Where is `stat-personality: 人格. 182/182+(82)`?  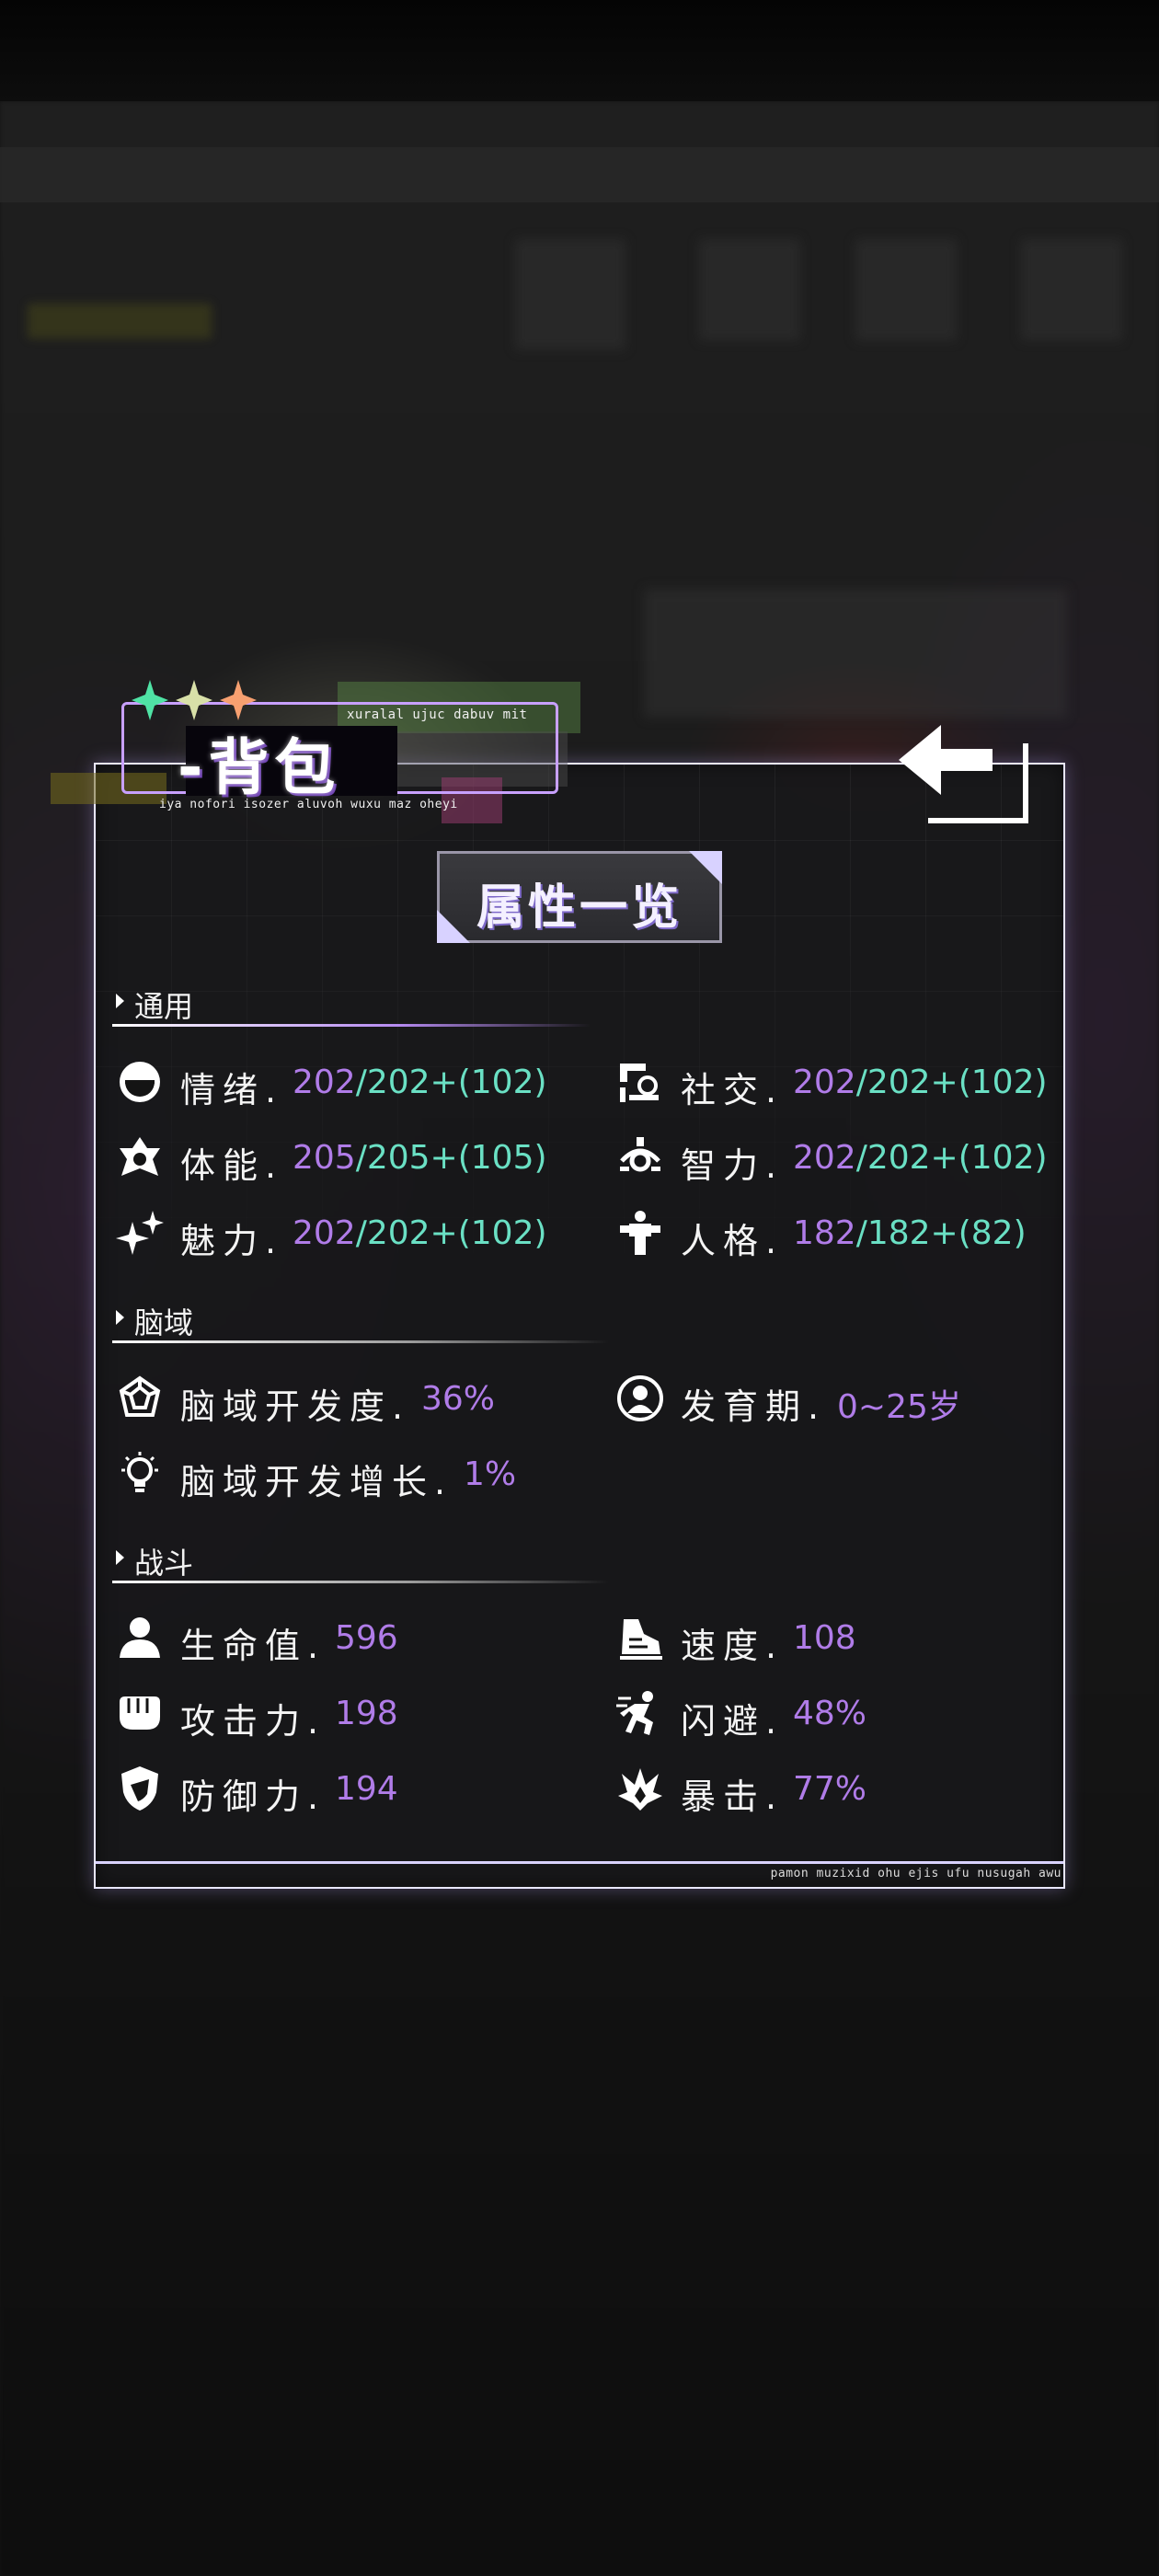 stat-personality: 人格. 182/182+(82) is located at coordinates (837, 1234).